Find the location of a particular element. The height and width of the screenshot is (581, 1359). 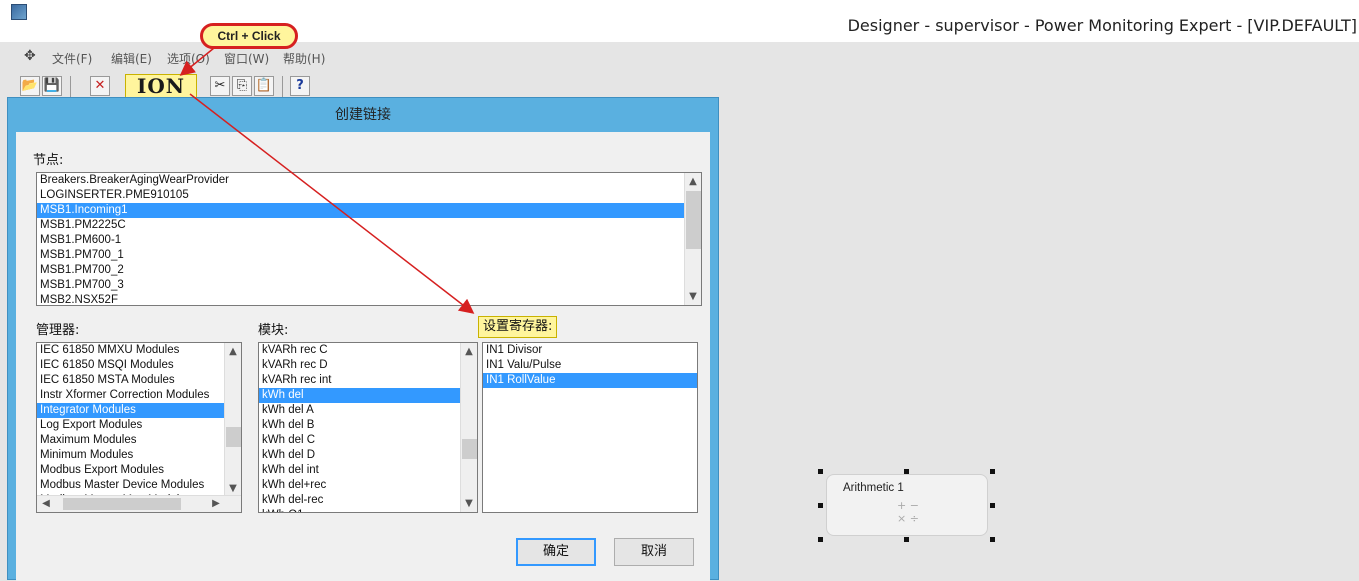

arrow-to-registers is located at coordinates (332, 203).